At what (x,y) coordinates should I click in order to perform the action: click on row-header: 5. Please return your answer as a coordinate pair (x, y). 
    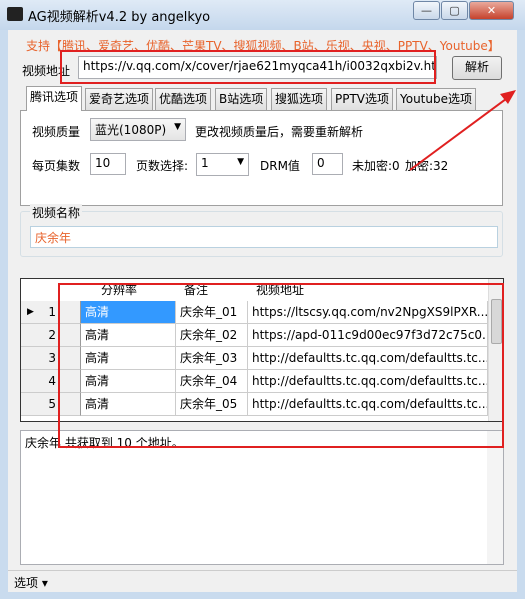
    Looking at the image, I should click on (51, 404).